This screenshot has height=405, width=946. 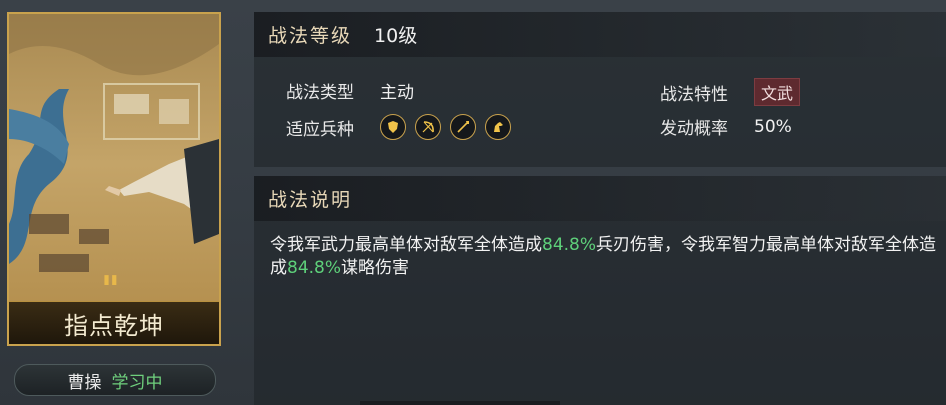 I want to click on damage-value-2: 84.8%, so click(x=314, y=268).